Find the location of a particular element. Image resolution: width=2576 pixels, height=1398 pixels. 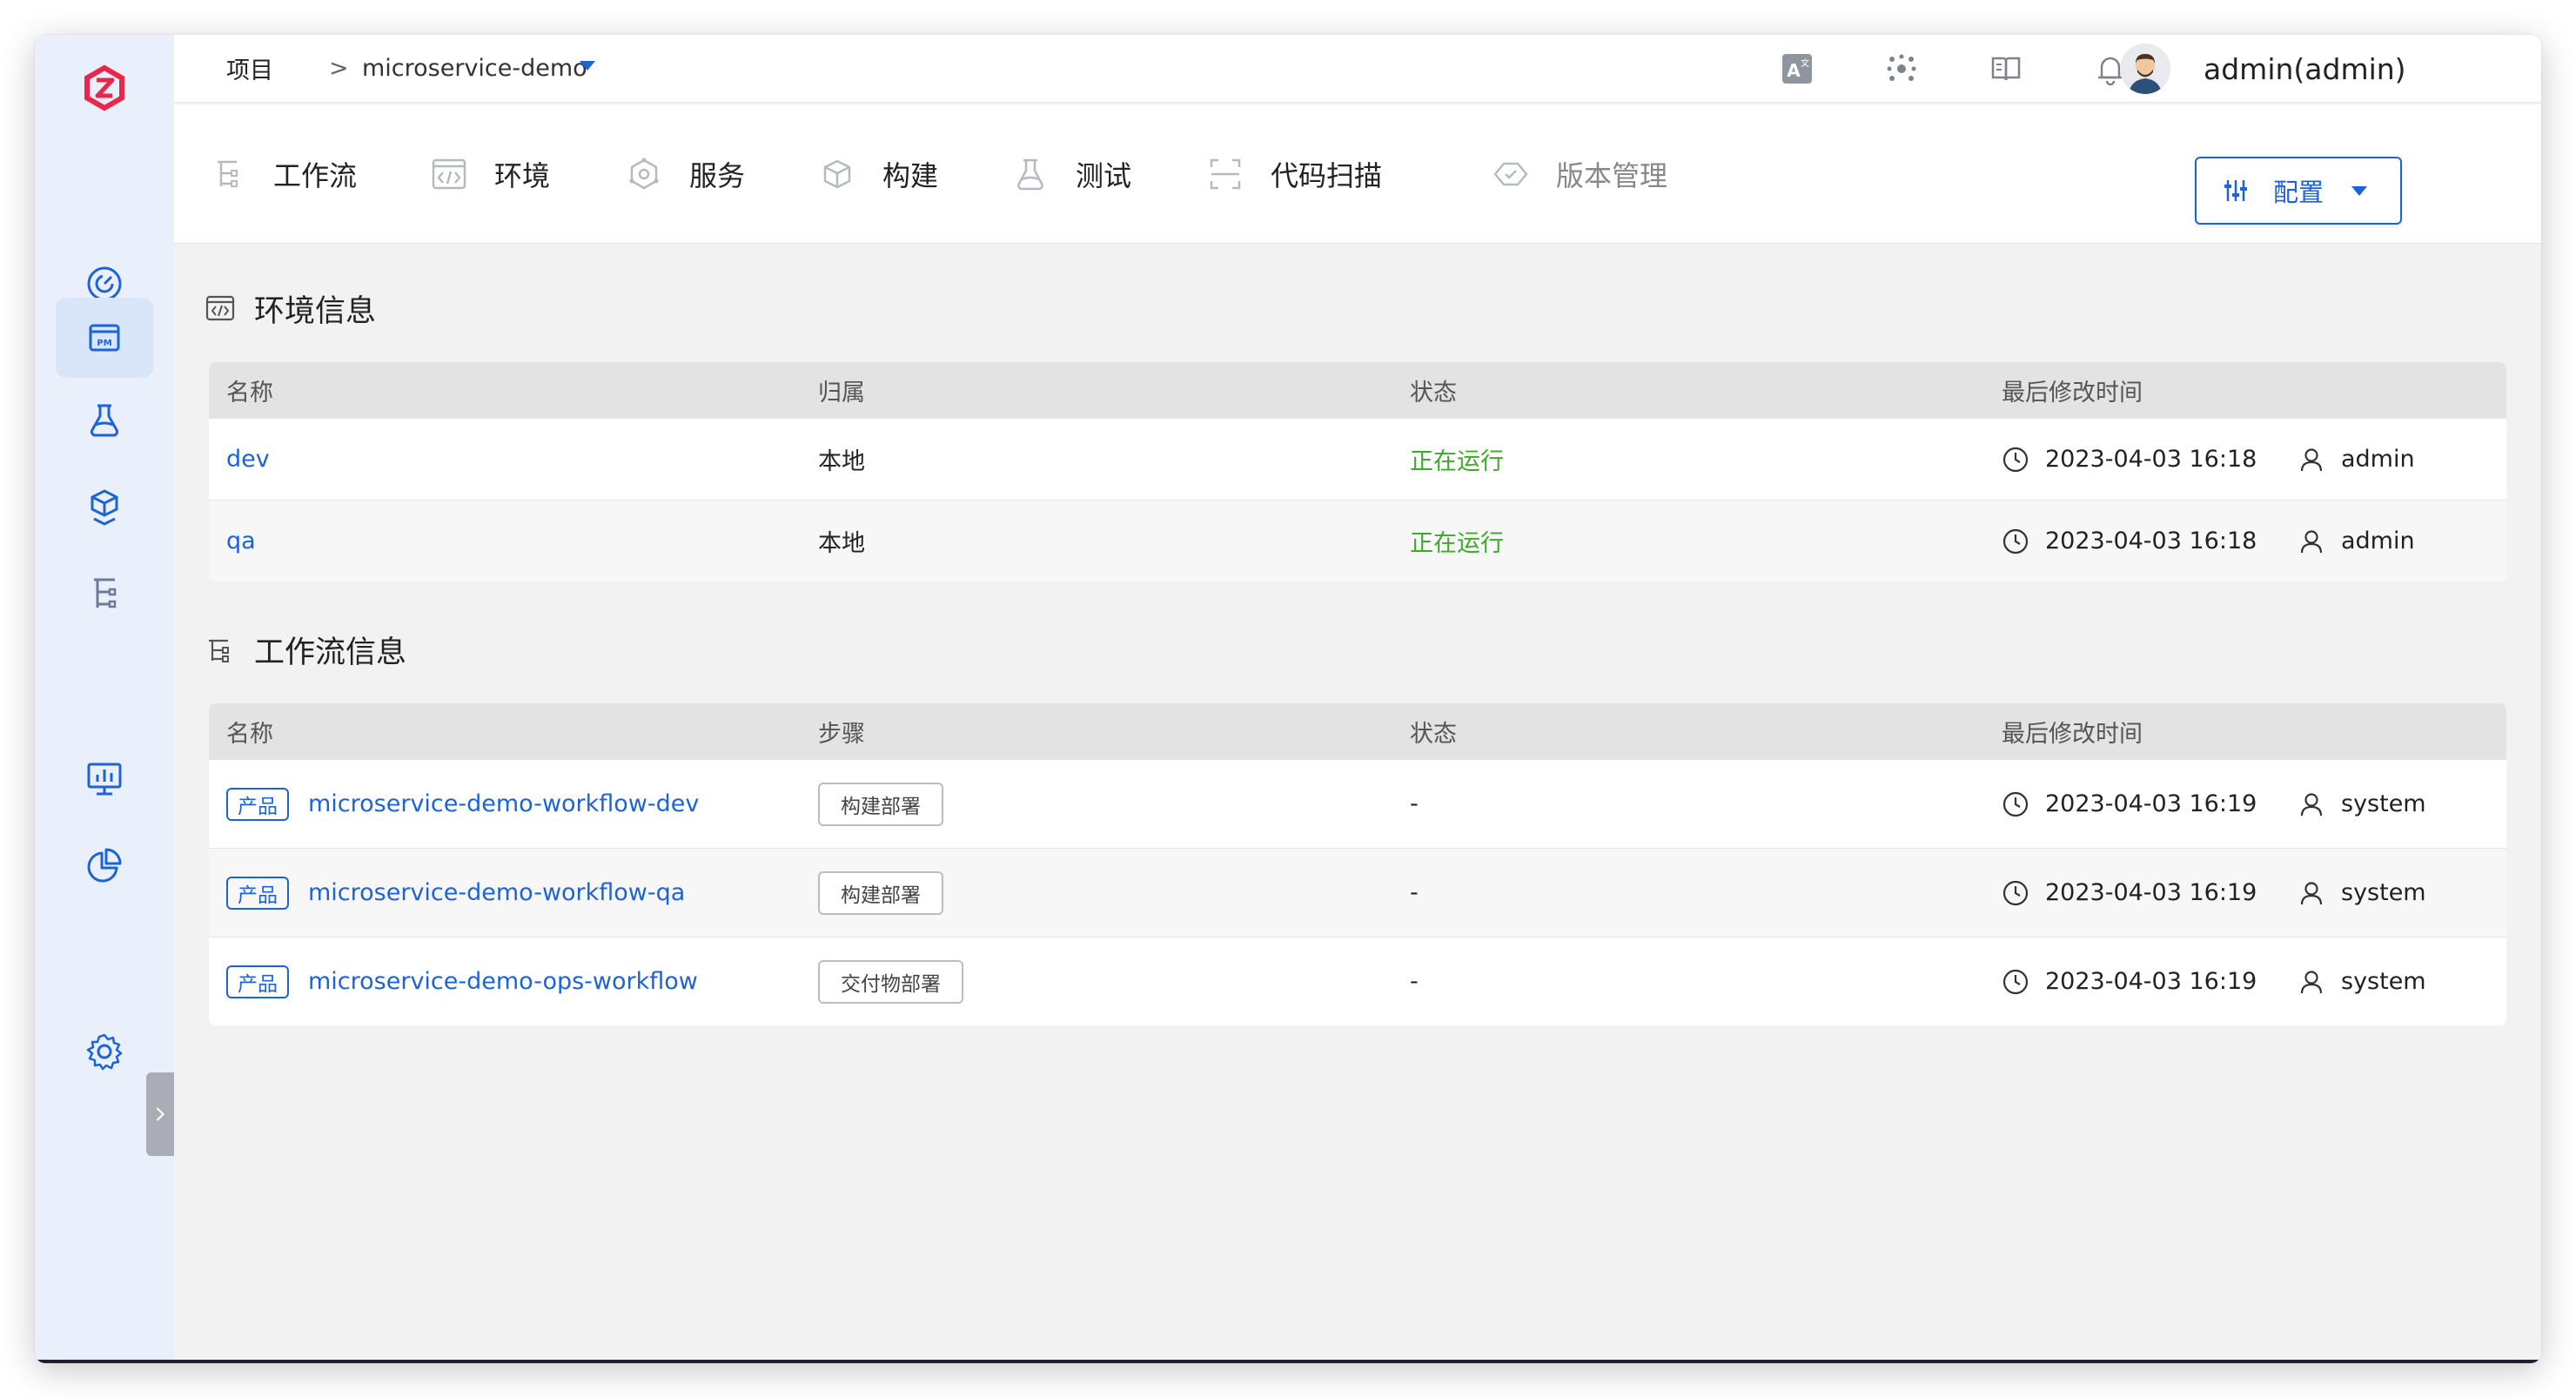

tab-build: 构建 is located at coordinates (878, 174).